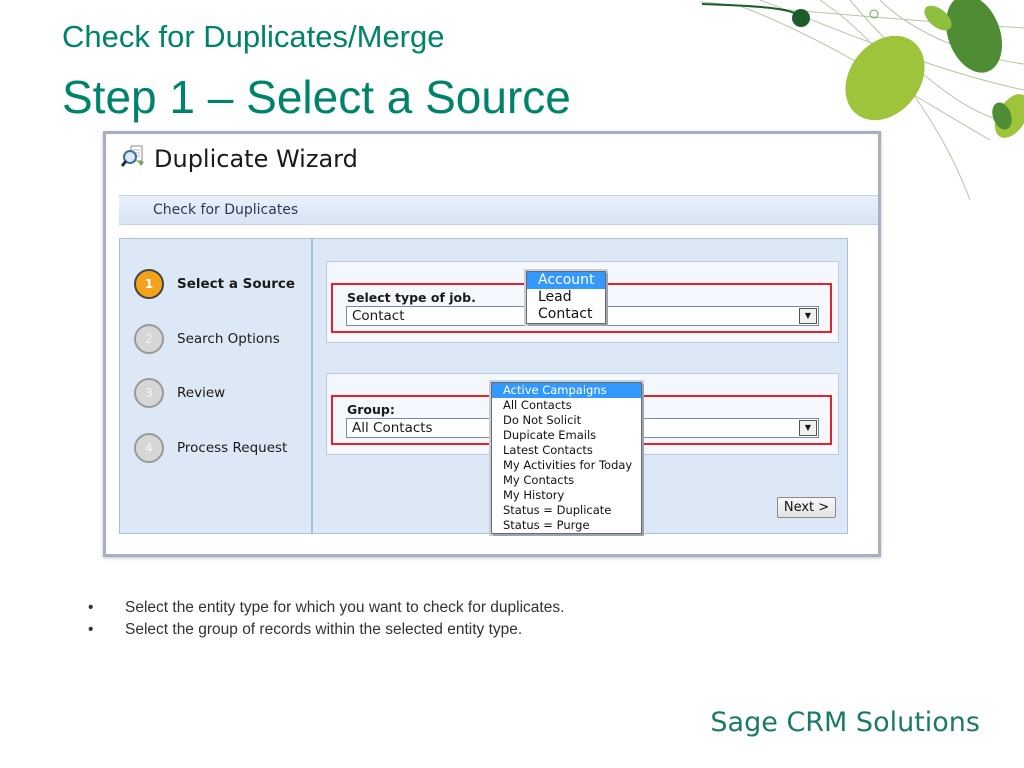 Image resolution: width=1024 pixels, height=768 pixels. Describe the element at coordinates (201, 393) in the screenshot. I see `step-label: Review` at that location.